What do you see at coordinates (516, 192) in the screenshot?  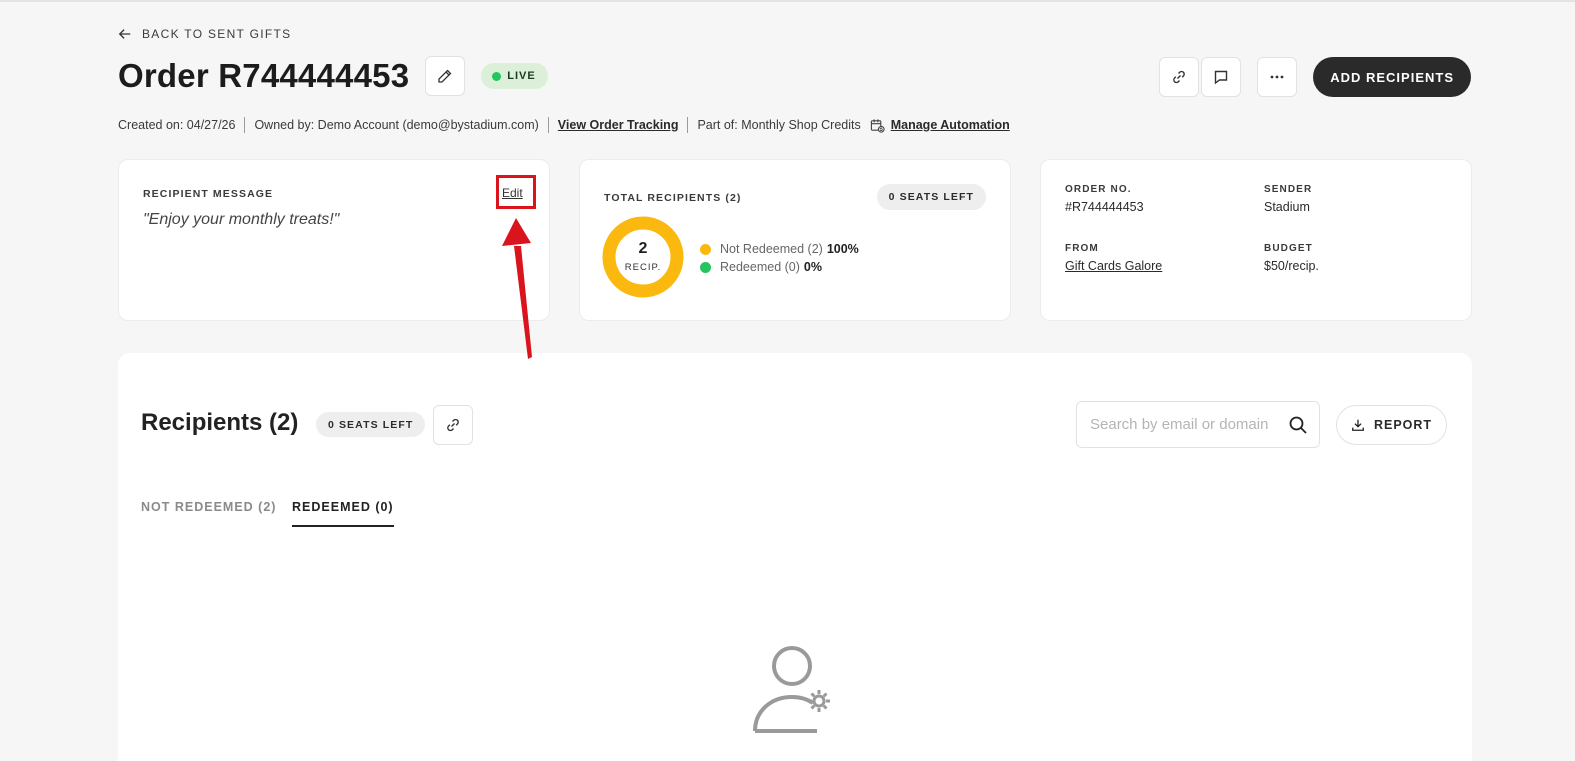 I see `annotation-highlight-box` at bounding box center [516, 192].